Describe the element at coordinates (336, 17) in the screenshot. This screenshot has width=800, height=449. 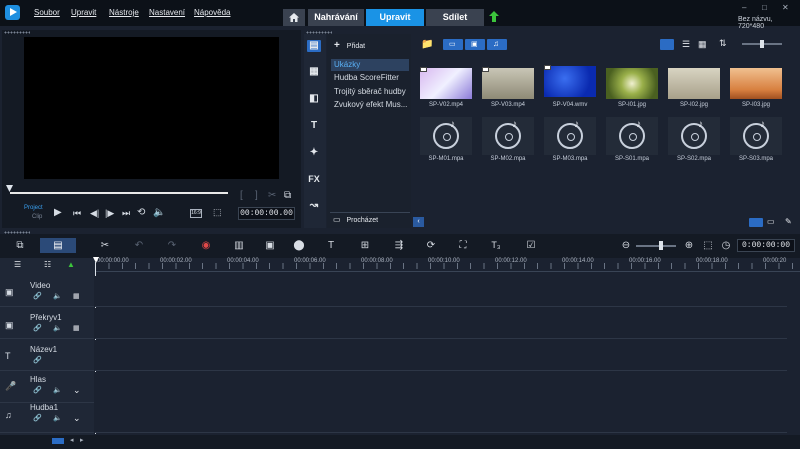
I see `tab-capture: Nahrávání` at that location.